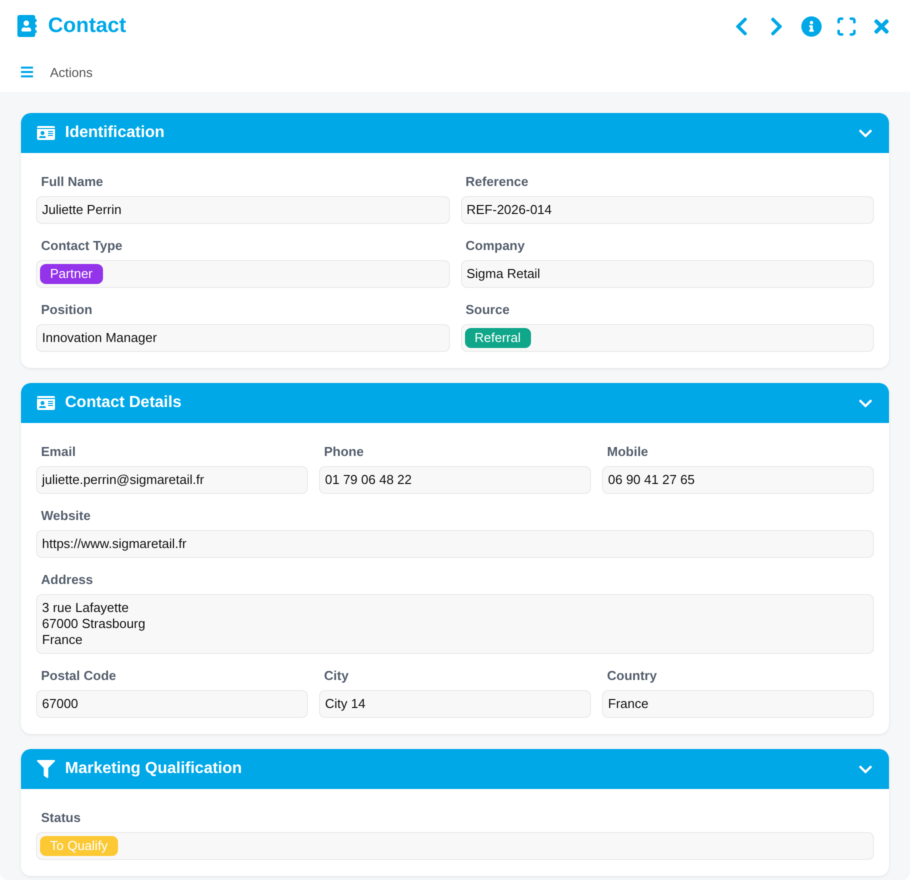 The width and height of the screenshot is (910, 880). Describe the element at coordinates (455, 704) in the screenshot. I see `text-field: City 14` at that location.